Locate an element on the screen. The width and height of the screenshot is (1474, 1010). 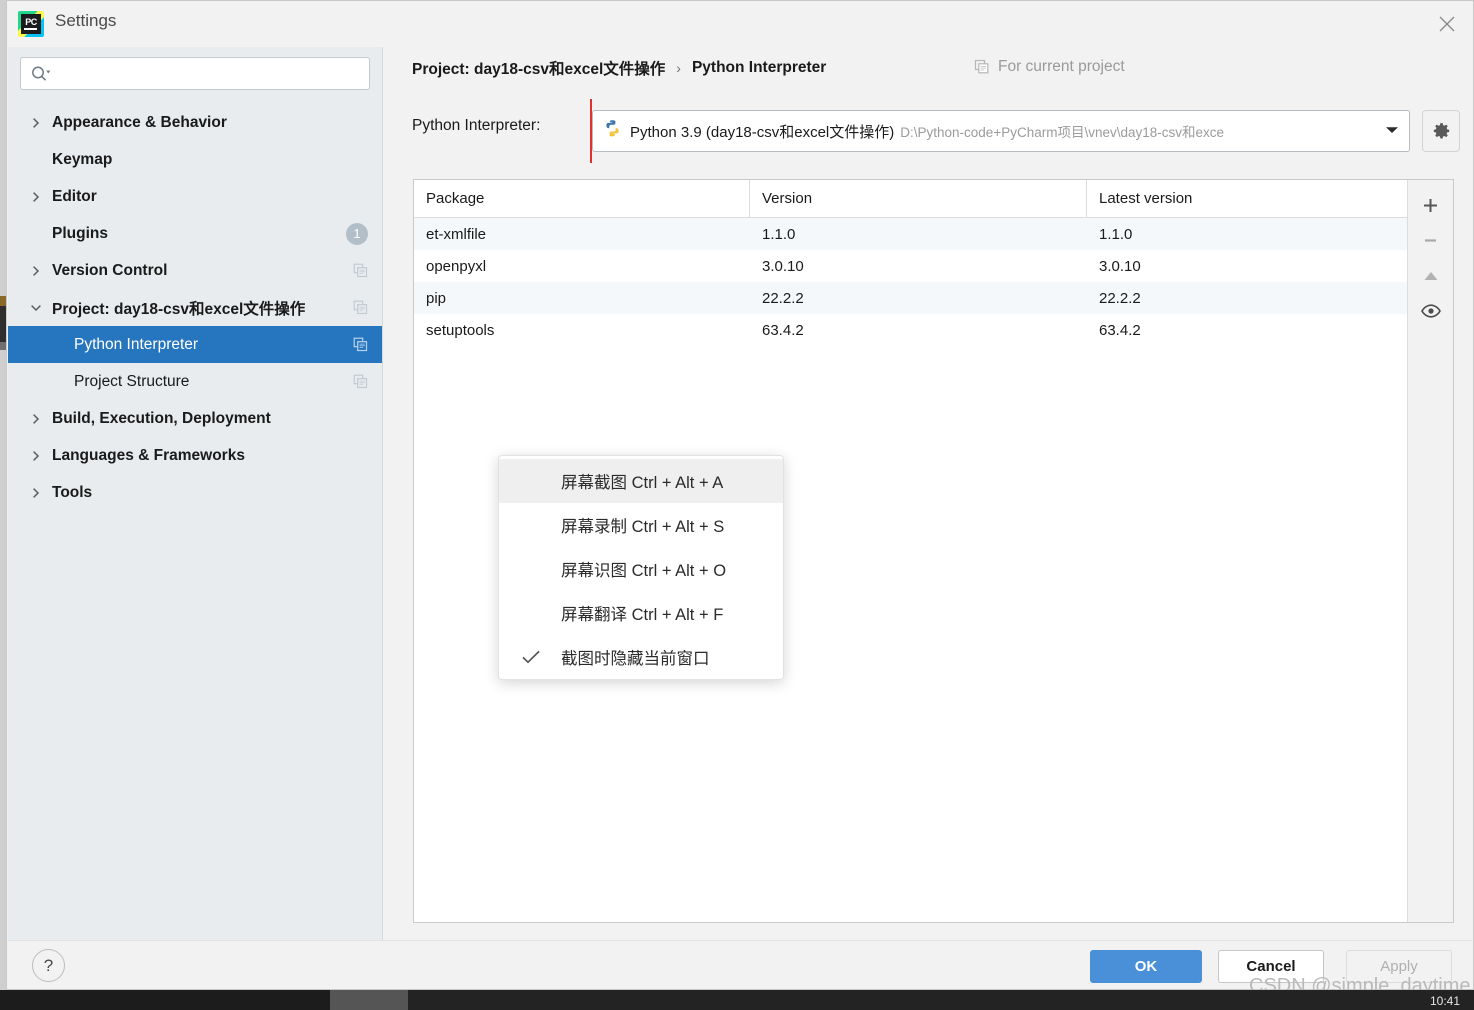
column-header-package: Package is located at coordinates (582, 198).